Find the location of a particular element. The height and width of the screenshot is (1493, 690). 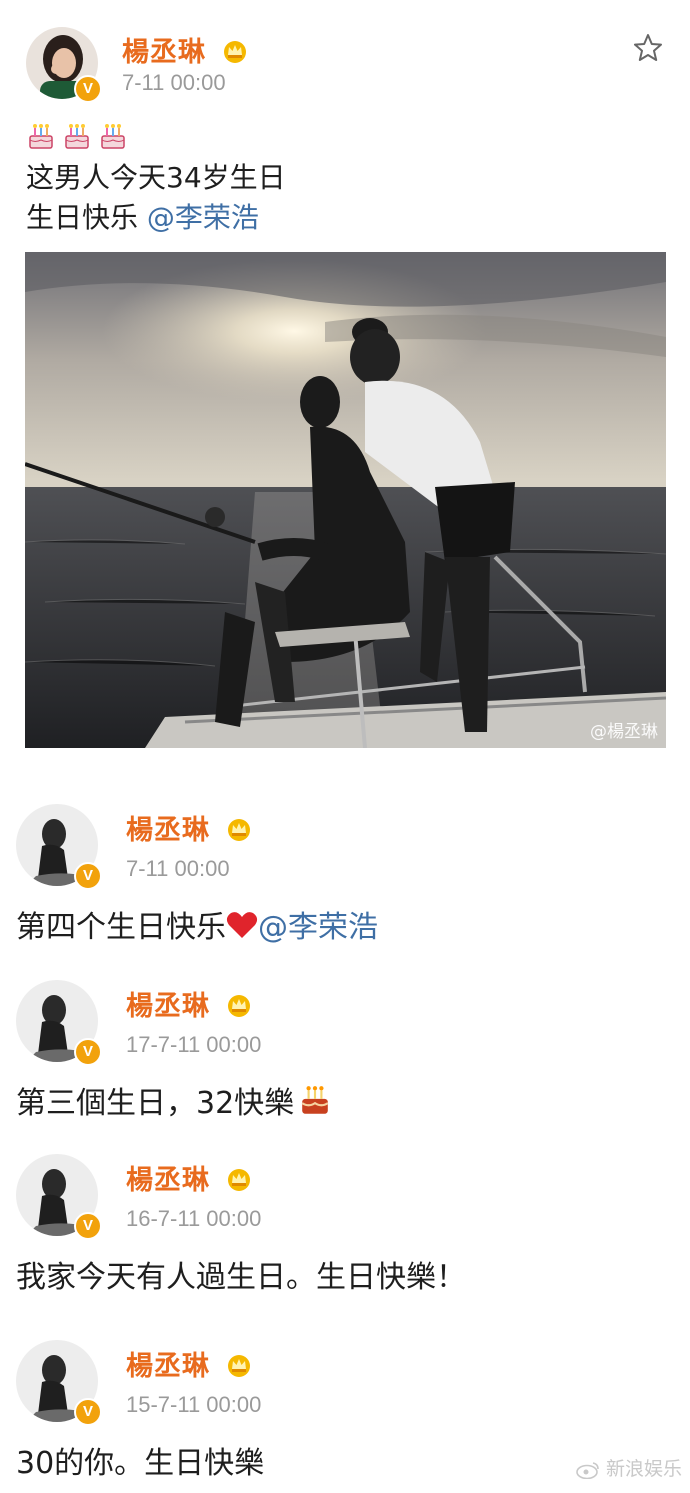

emoji-line is located at coordinates (80, 138).